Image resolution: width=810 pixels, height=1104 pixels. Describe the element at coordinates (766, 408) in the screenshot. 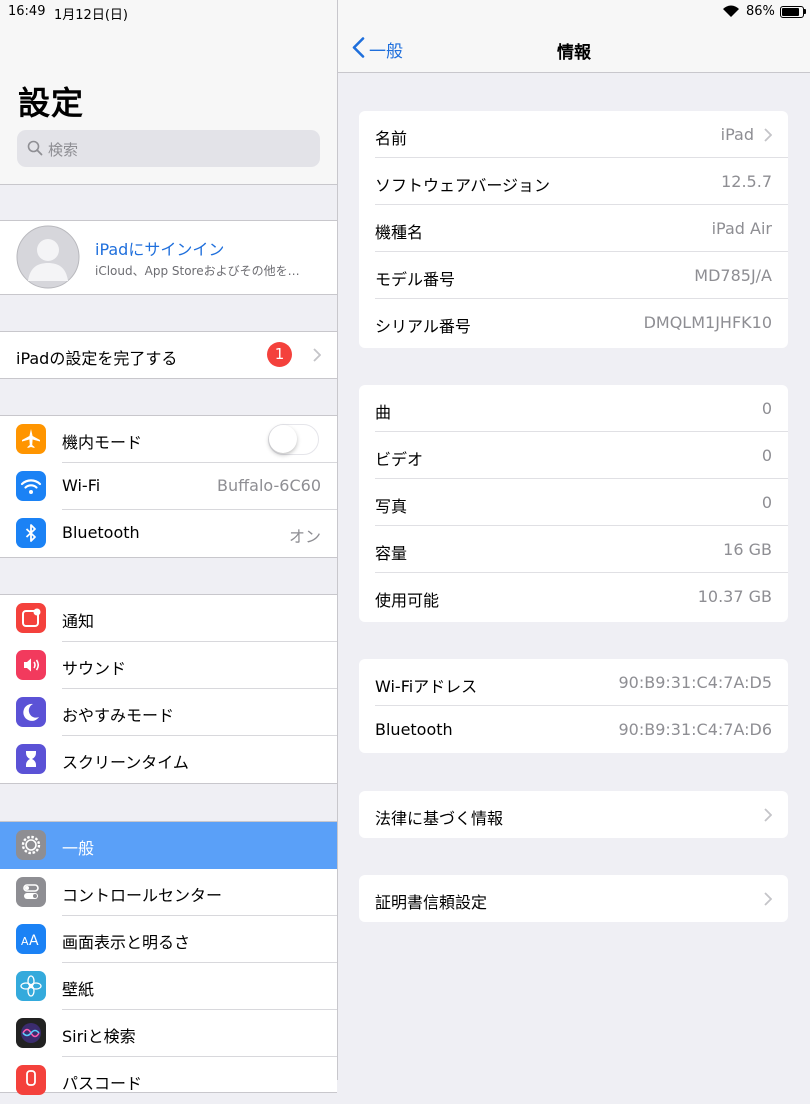

I see `songs-value: 0` at that location.